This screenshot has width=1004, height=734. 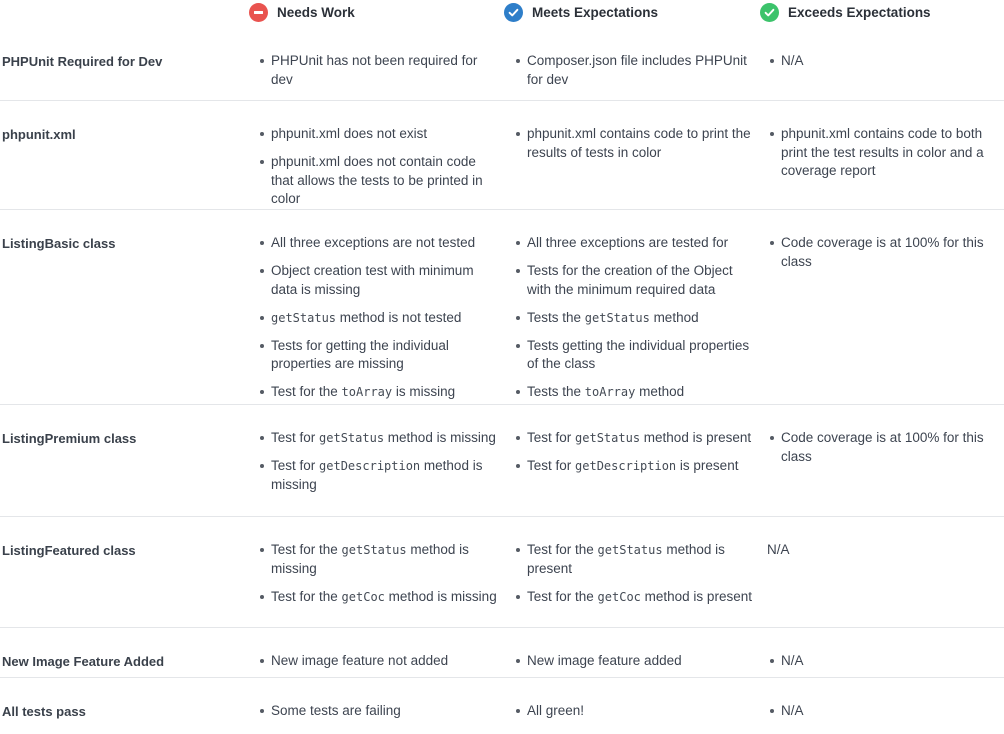 I want to click on item-text: Some tests are failing, so click(x=336, y=710).